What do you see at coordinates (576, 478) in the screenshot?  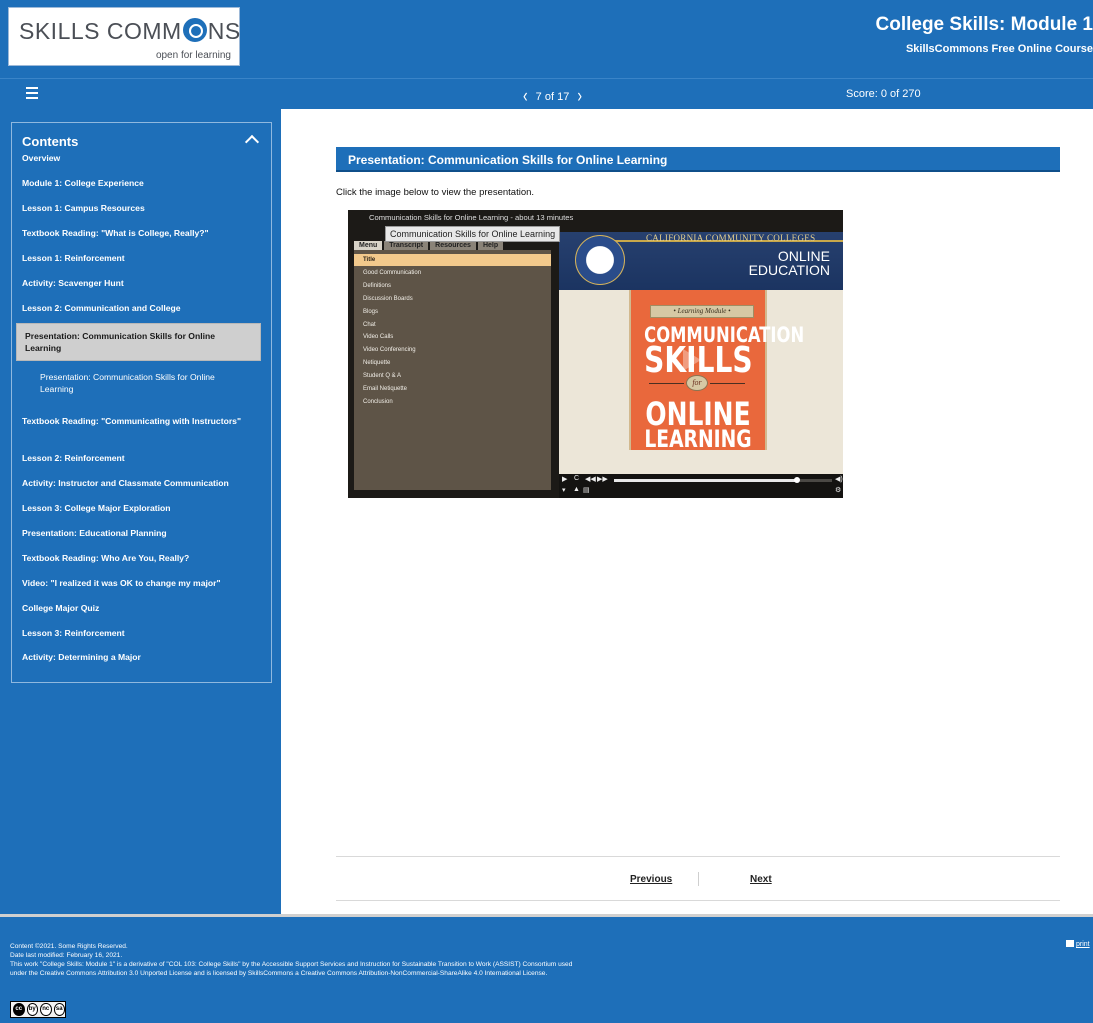 I see `replay-icon: C` at bounding box center [576, 478].